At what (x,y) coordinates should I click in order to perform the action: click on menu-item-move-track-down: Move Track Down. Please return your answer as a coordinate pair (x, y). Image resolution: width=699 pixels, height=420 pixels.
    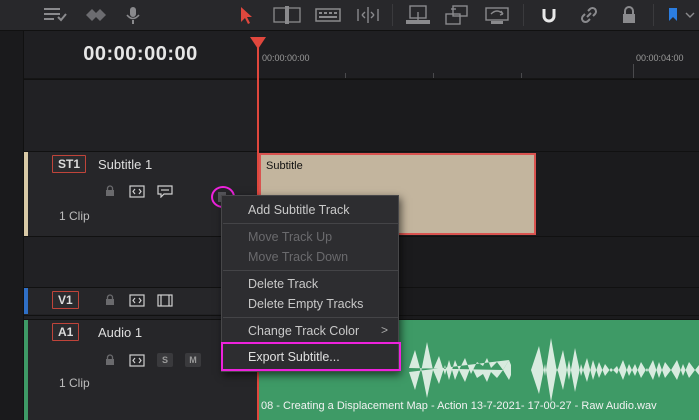
    Looking at the image, I should click on (298, 257).